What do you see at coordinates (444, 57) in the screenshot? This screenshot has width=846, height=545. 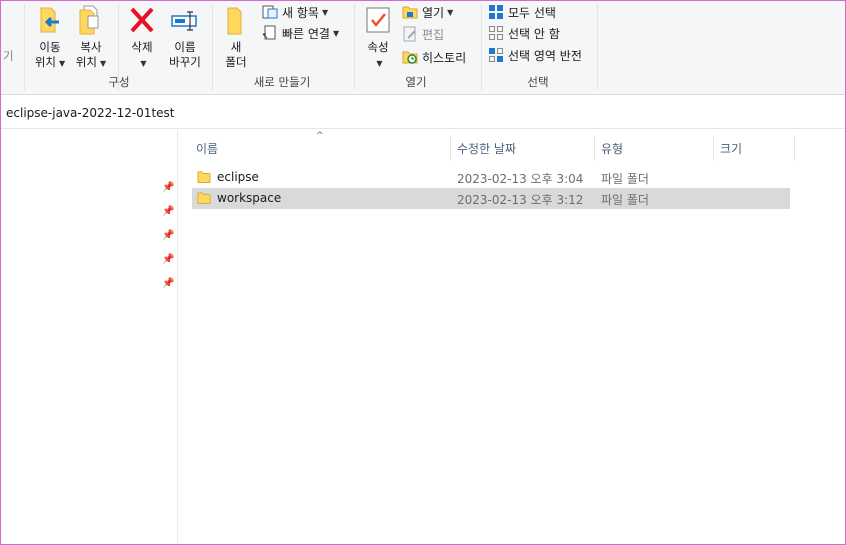 I see `history-label: 히스토리` at bounding box center [444, 57].